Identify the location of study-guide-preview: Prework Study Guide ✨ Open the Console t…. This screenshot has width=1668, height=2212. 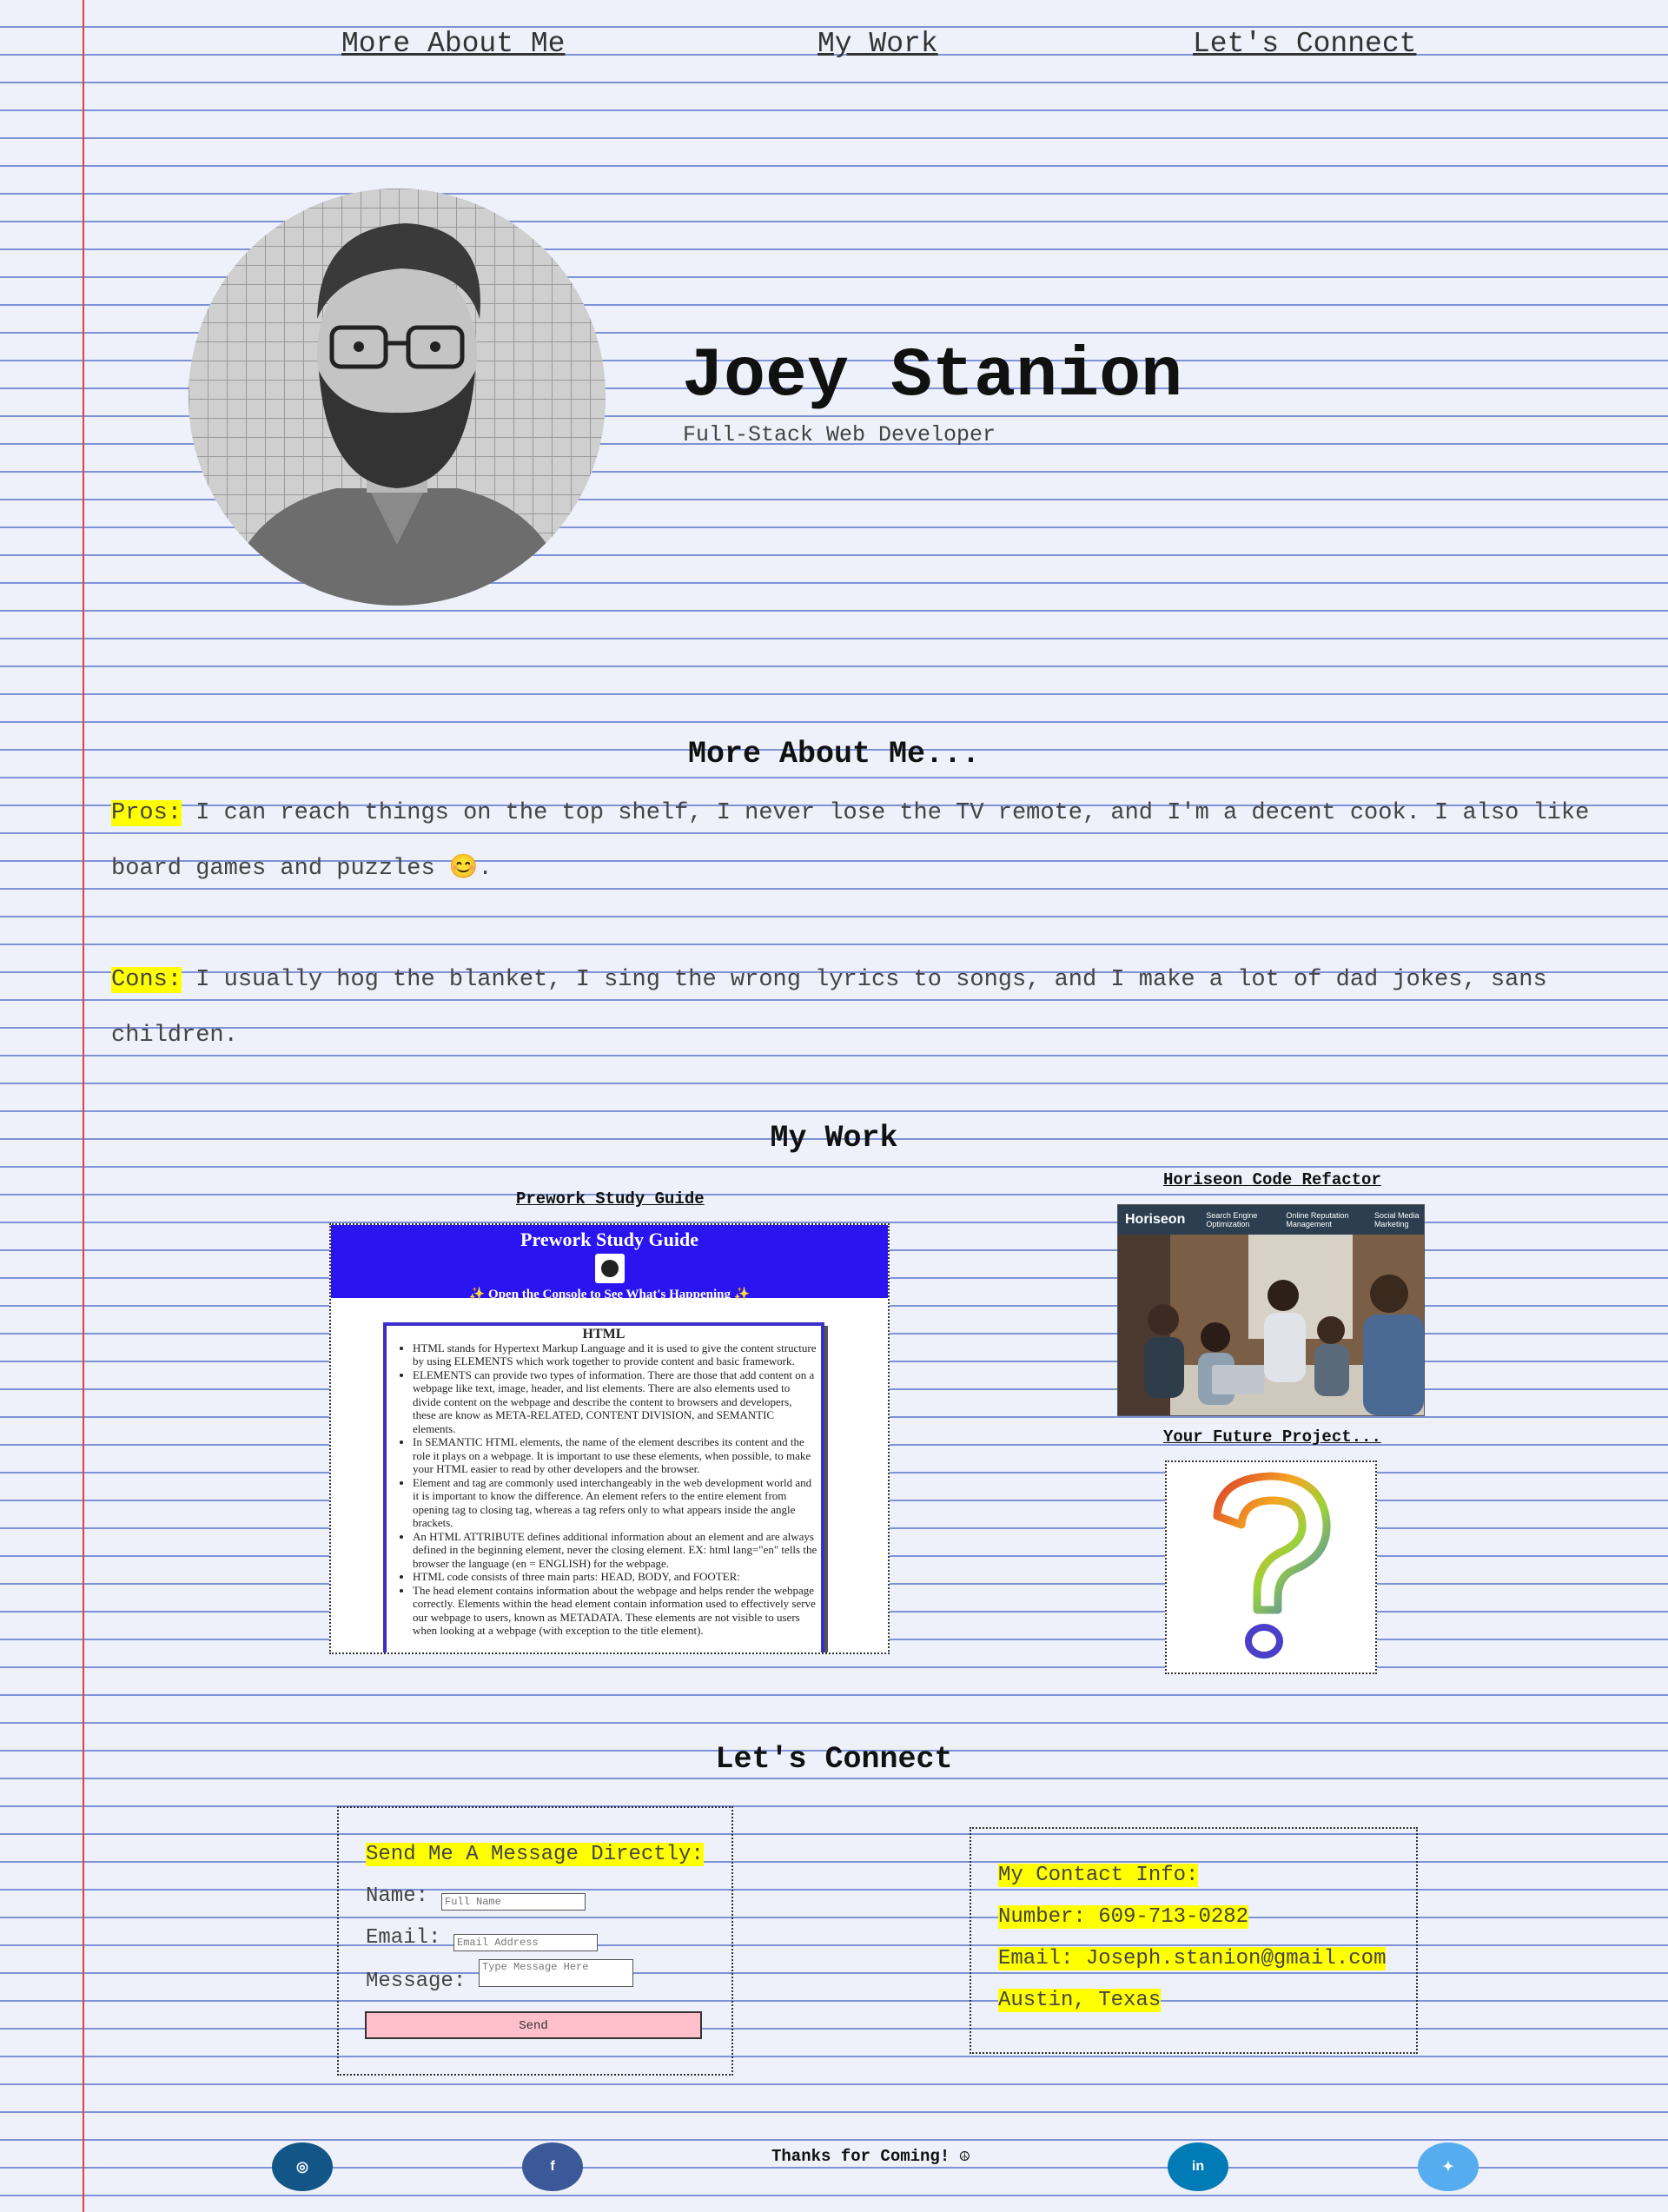
(609, 1439).